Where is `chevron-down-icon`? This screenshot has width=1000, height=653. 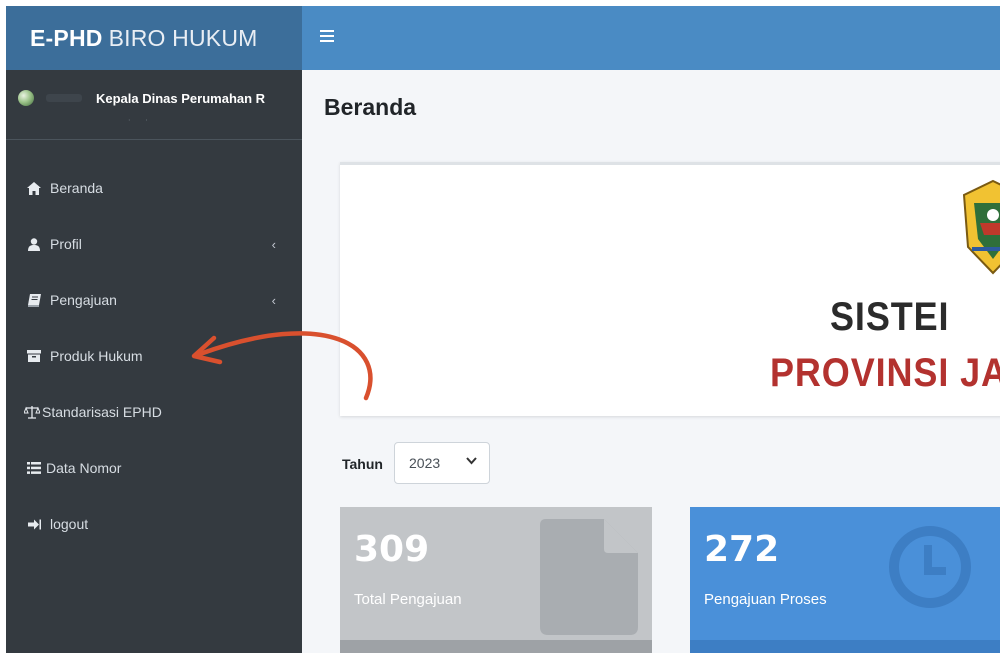
chevron-down-icon is located at coordinates (471, 462).